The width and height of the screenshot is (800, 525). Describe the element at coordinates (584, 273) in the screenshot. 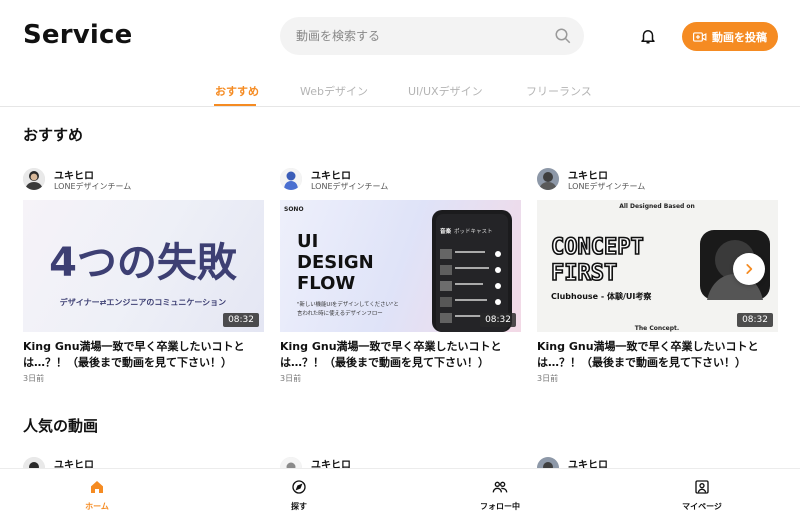

I see `thumbnail-line-2: FIRST` at that location.